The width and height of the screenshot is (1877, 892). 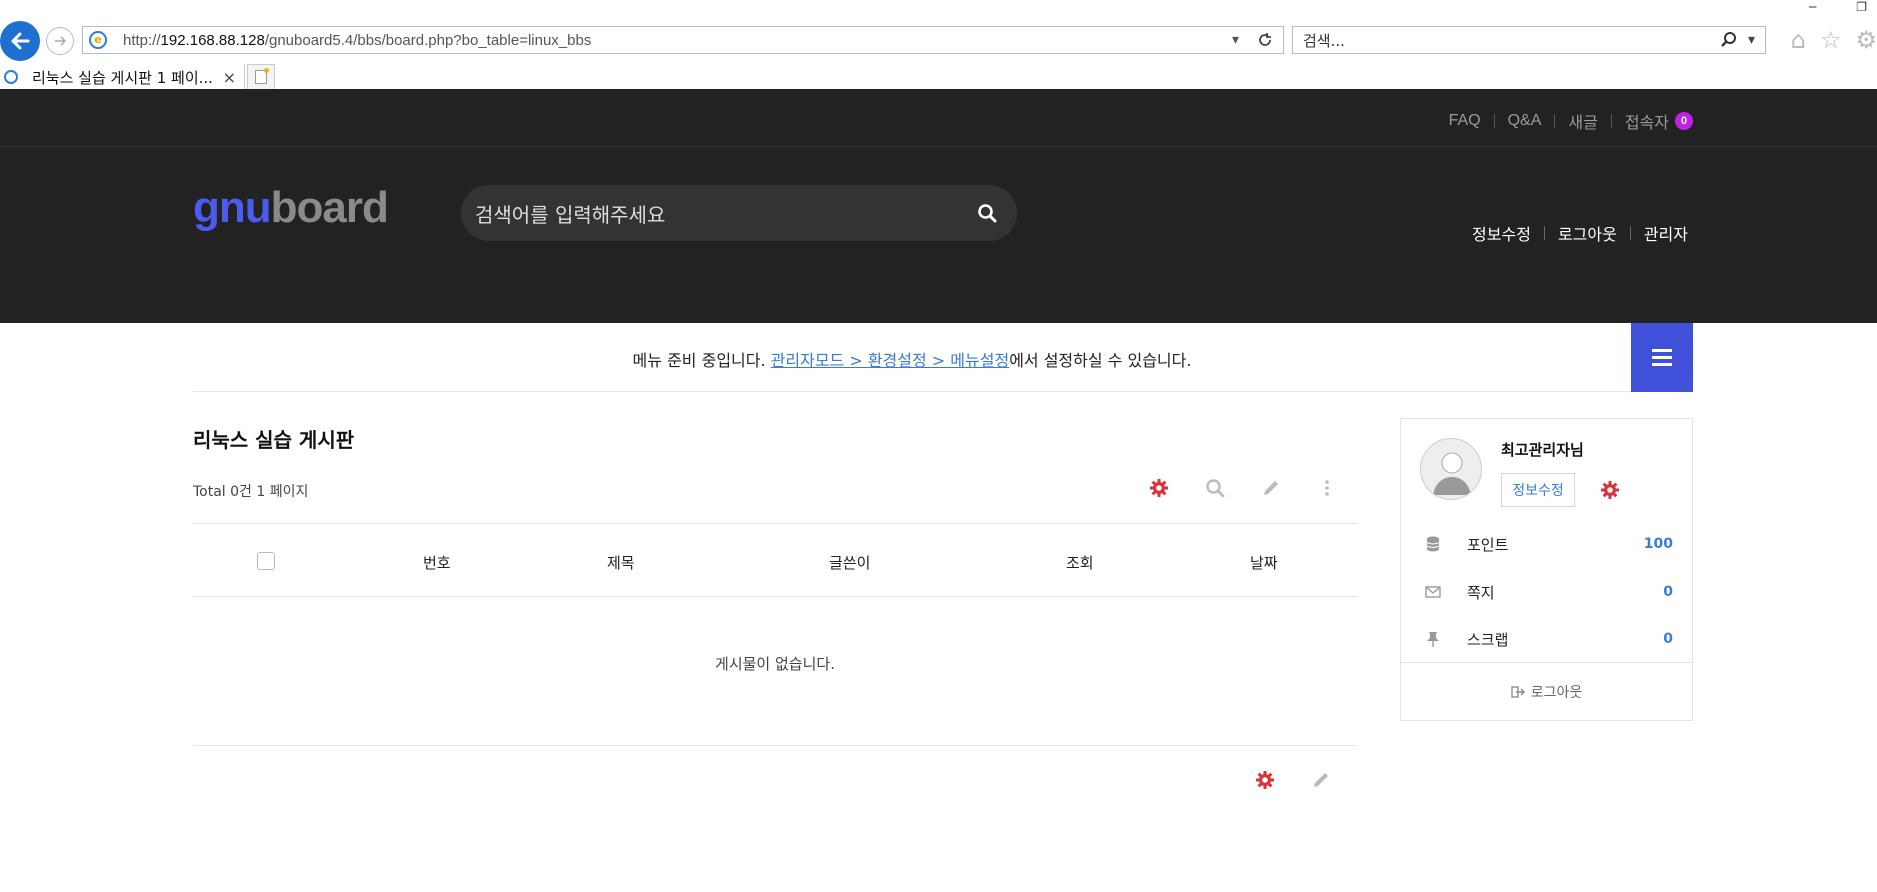 I want to click on logout-label: 로그아웃, so click(x=1556, y=693).